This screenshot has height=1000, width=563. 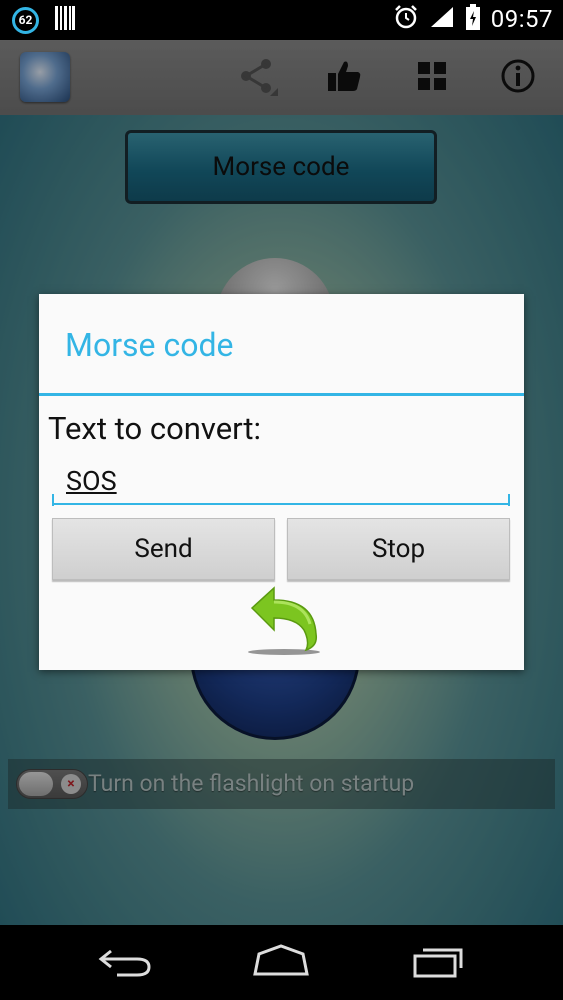 I want to click on alarm-icon, so click(x=406, y=19).